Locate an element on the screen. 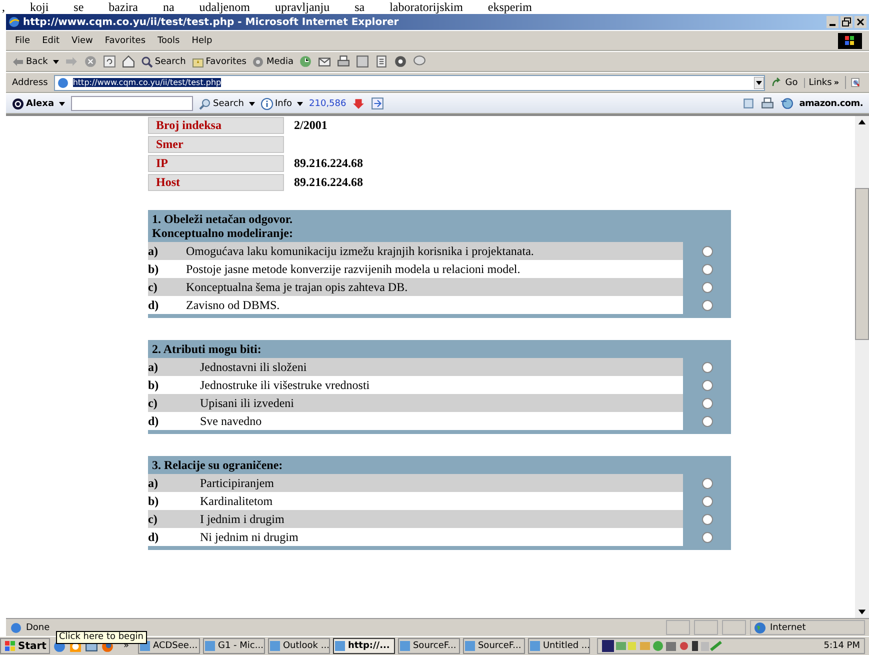  document-text: , koji se bazira na udaljenom upravljanju sa laboratorijskim eksperim is located at coordinates (267, 7).